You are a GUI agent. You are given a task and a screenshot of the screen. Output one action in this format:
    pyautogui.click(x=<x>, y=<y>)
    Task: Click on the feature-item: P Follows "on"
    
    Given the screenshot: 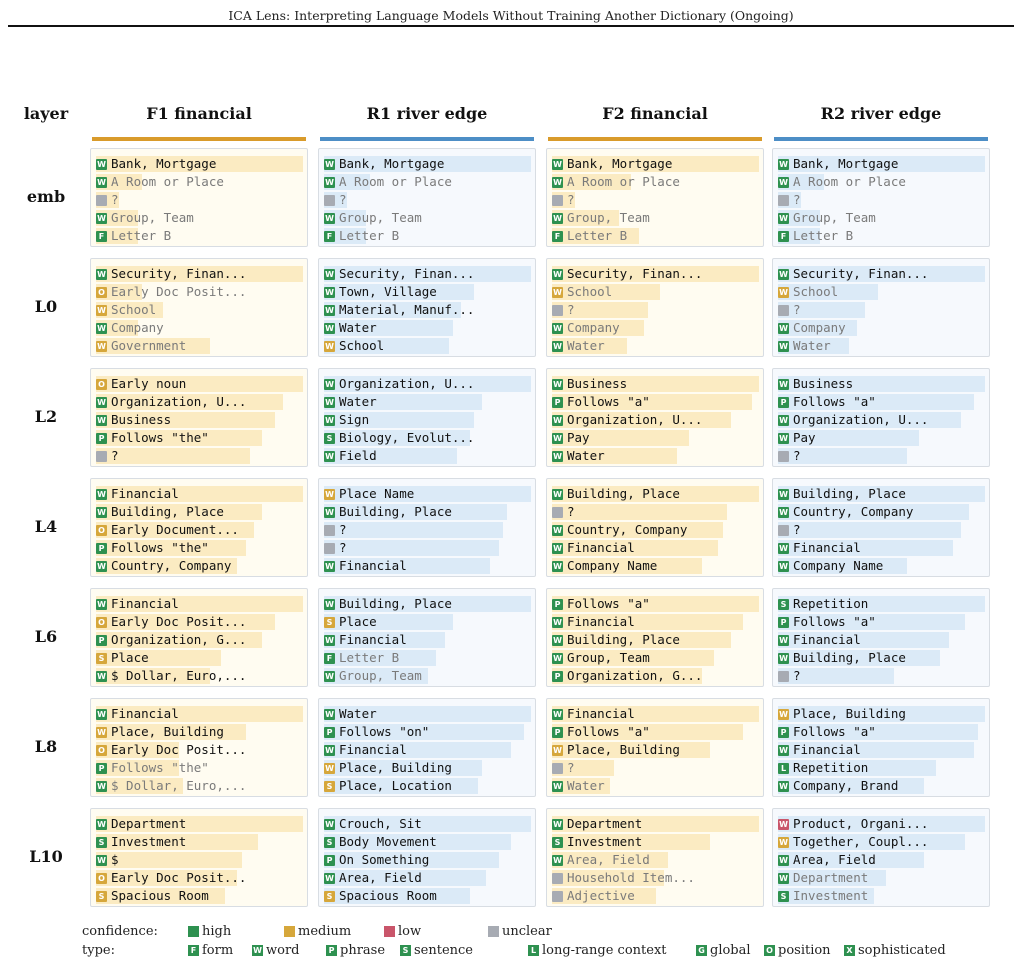 What is the action you would take?
    pyautogui.click(x=427, y=732)
    